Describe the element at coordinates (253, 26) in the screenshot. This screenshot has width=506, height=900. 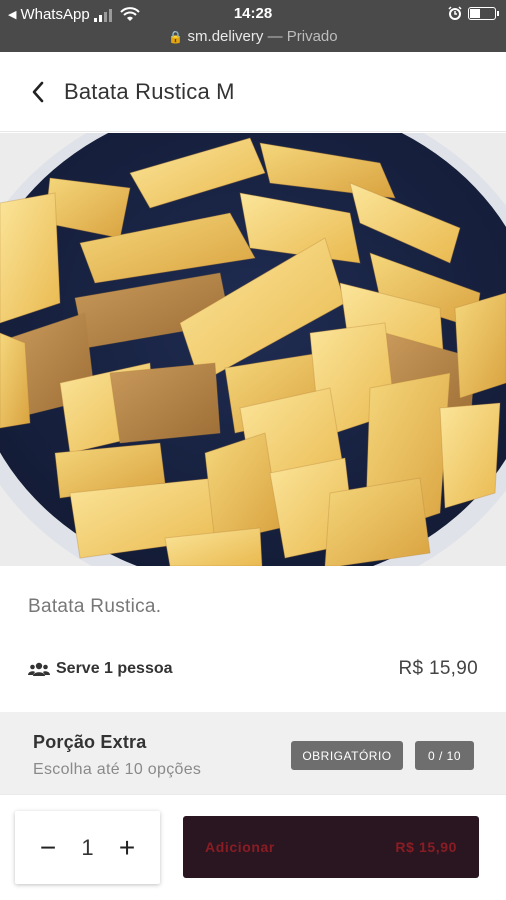
I see `status-bar: ◀ WhatsApp 14:28 🔒 sm.delivery — Privado` at that location.